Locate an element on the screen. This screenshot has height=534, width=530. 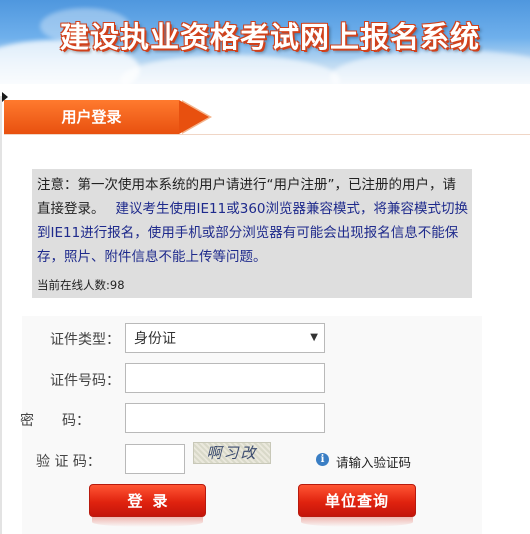
id-type-select: 身份证 ▼ is located at coordinates (225, 338).